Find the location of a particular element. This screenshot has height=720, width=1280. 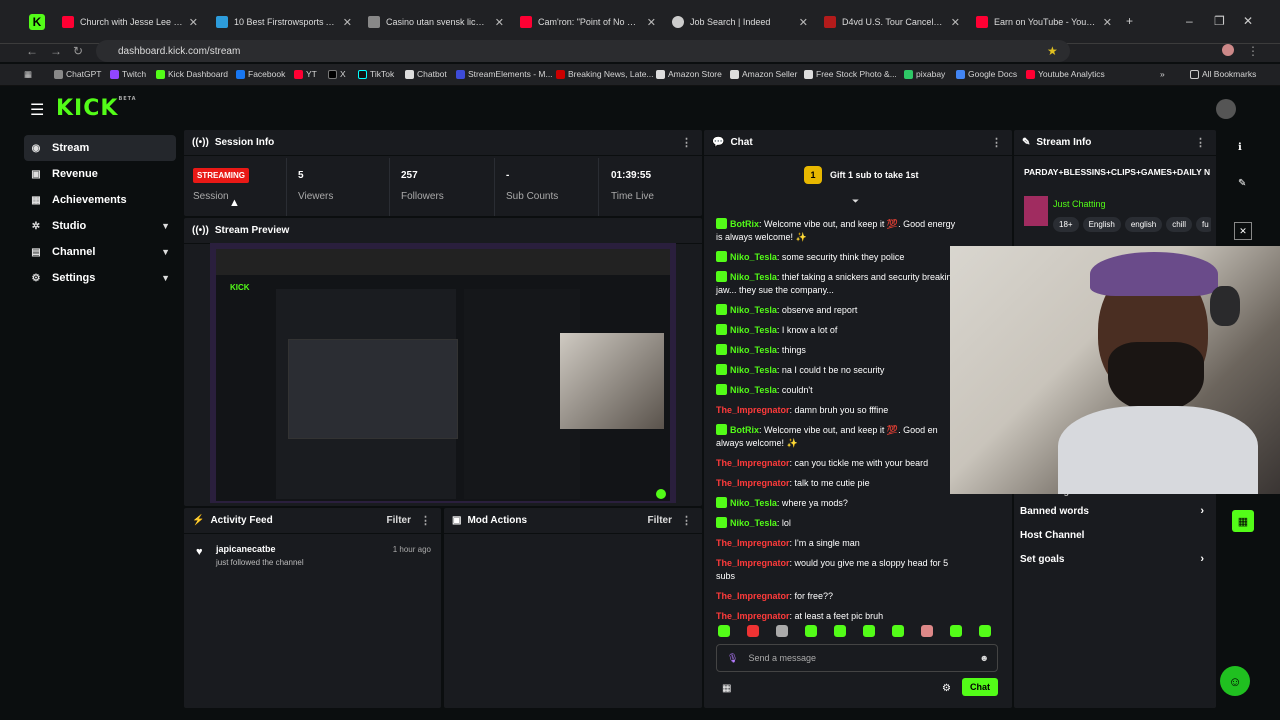

gear-icon: ⚙ is located at coordinates (946, 688).